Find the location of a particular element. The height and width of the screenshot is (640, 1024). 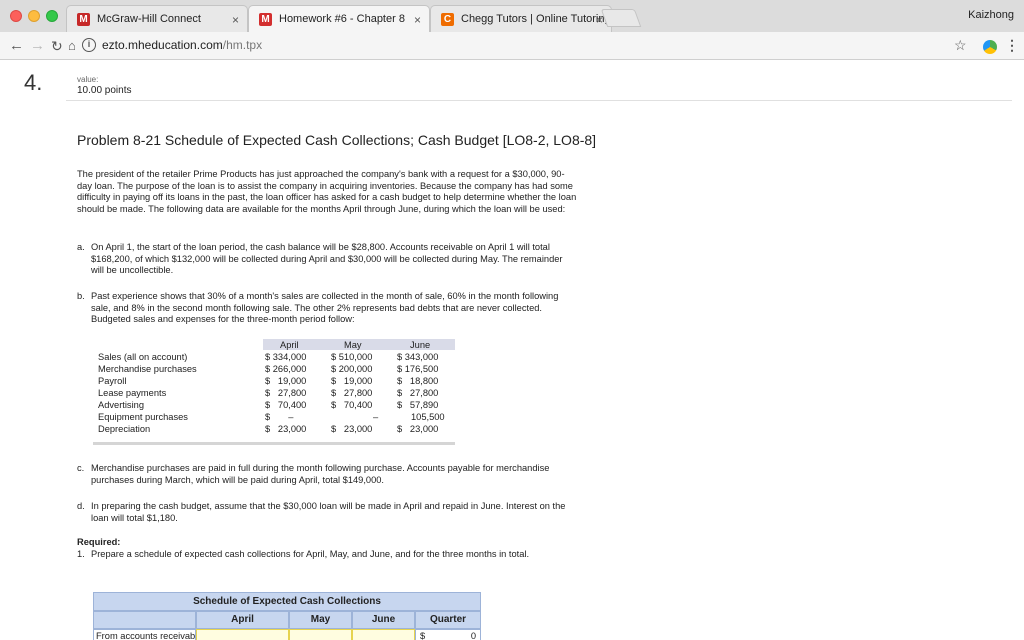

reload-icon: ↻ is located at coordinates (57, 46).